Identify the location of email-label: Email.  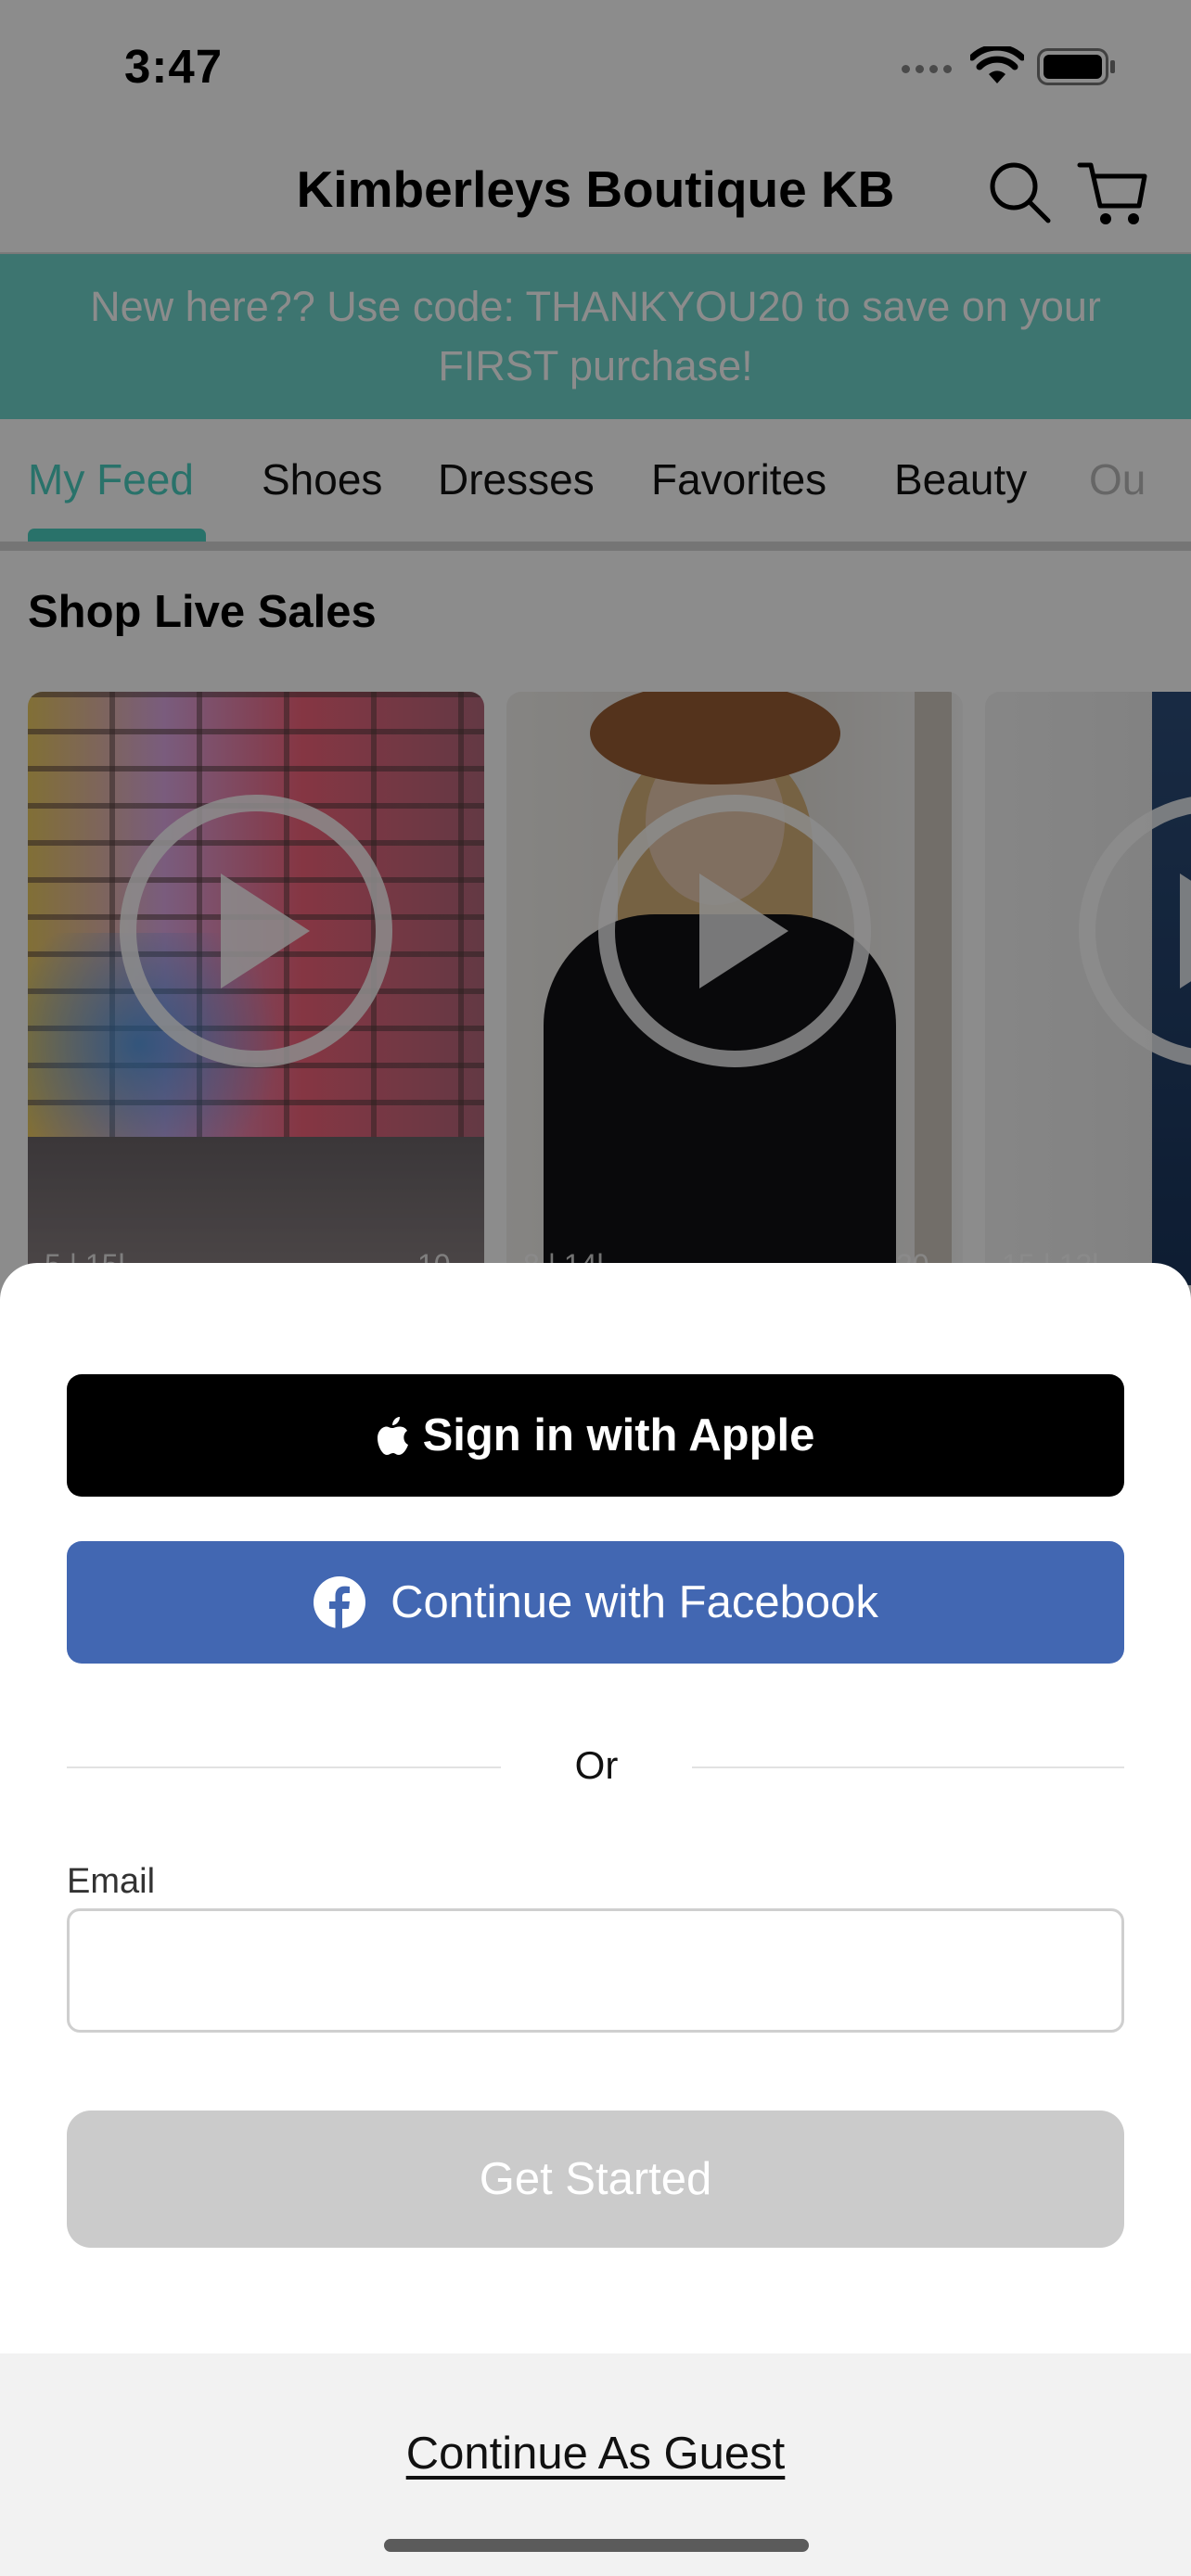
(111, 1881).